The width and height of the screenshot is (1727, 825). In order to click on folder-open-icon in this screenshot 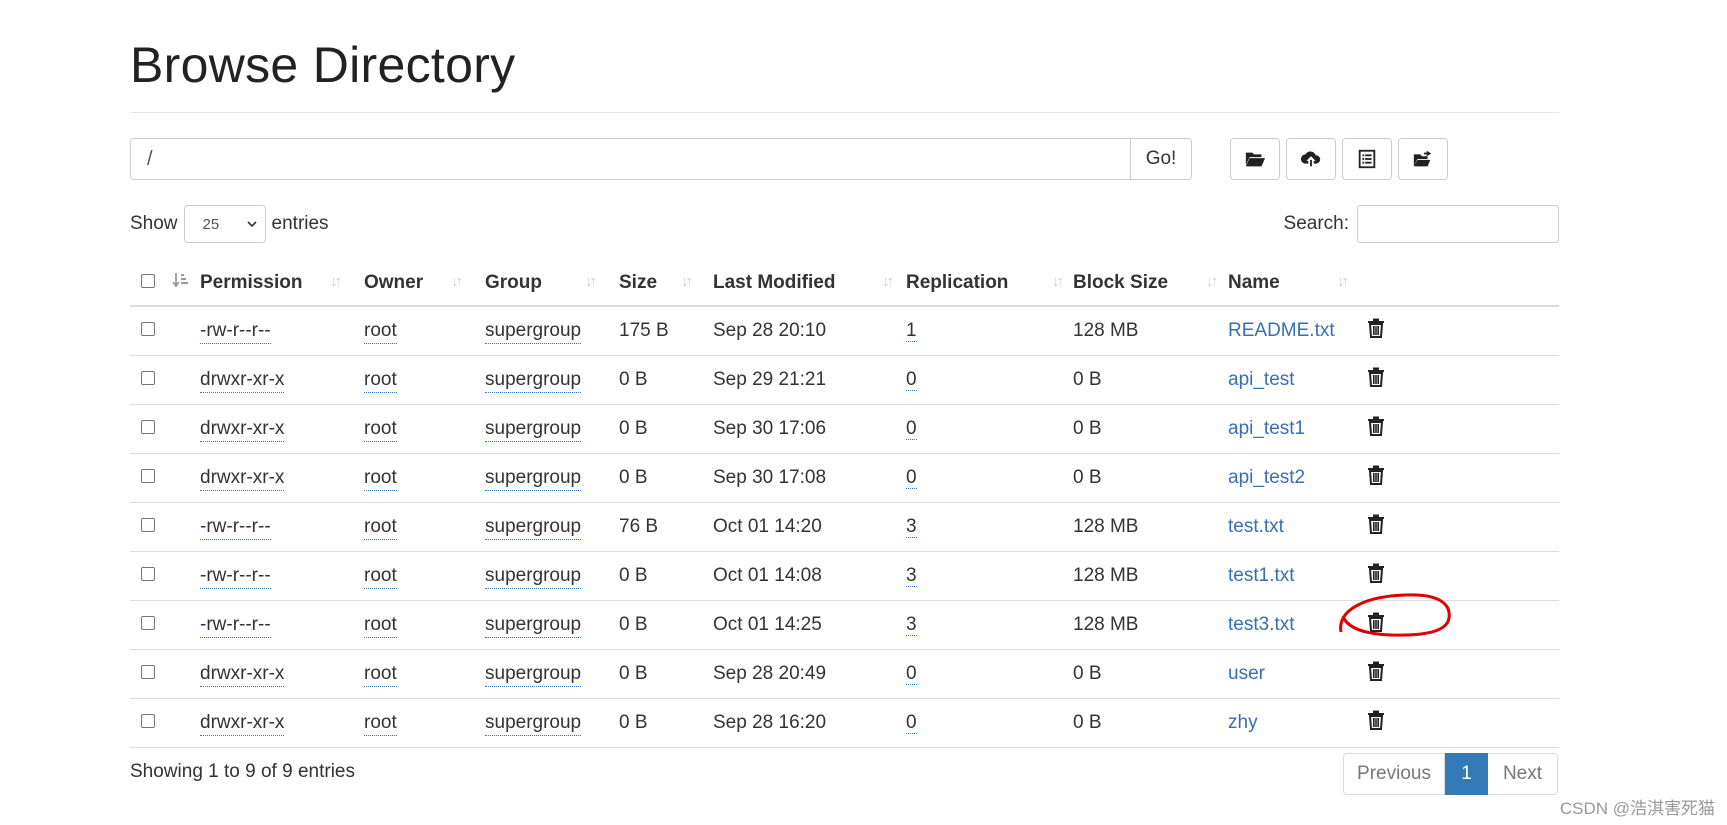, I will do `click(1255, 159)`.